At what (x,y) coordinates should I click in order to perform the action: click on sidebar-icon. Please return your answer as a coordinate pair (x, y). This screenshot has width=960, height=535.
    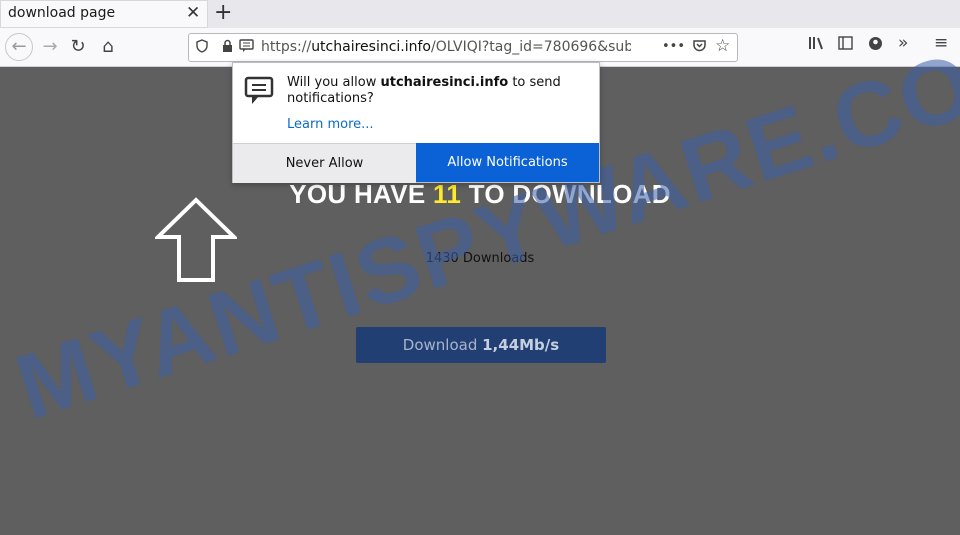
    Looking at the image, I should click on (845, 45).